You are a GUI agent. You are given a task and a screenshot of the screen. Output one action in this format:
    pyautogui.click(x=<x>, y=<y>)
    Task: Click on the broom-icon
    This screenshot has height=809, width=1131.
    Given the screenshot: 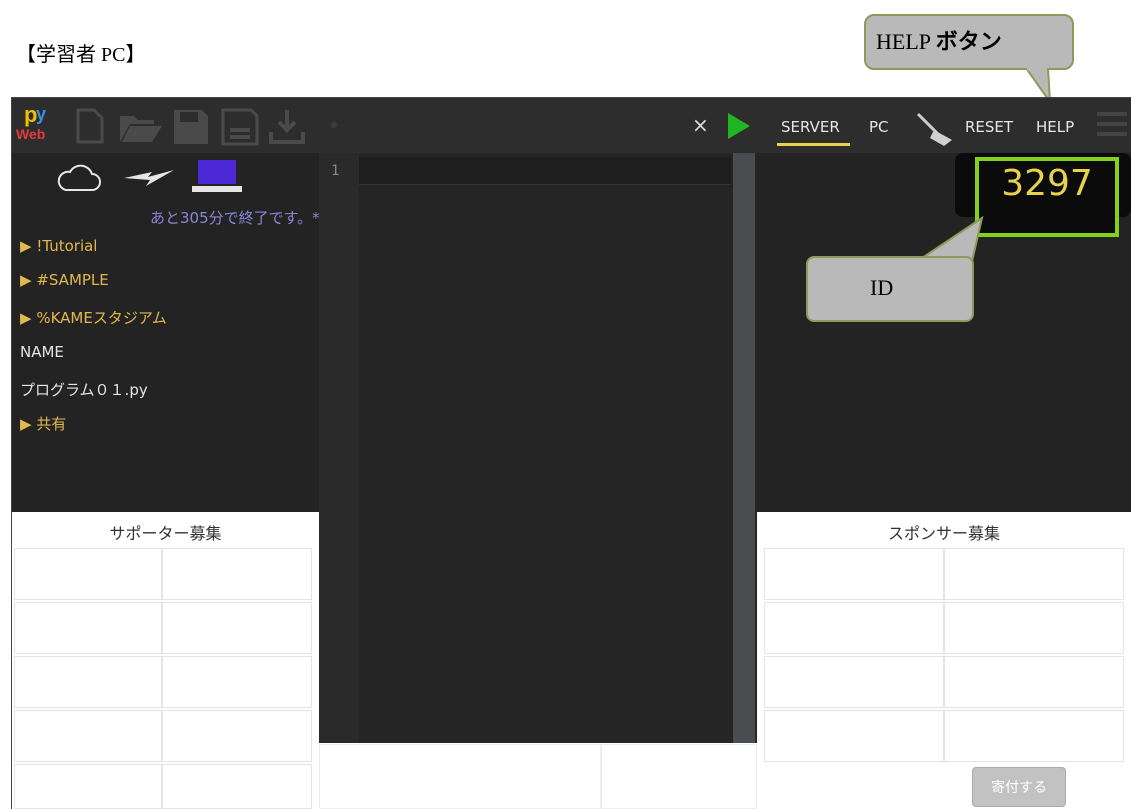 What is the action you would take?
    pyautogui.click(x=935, y=129)
    